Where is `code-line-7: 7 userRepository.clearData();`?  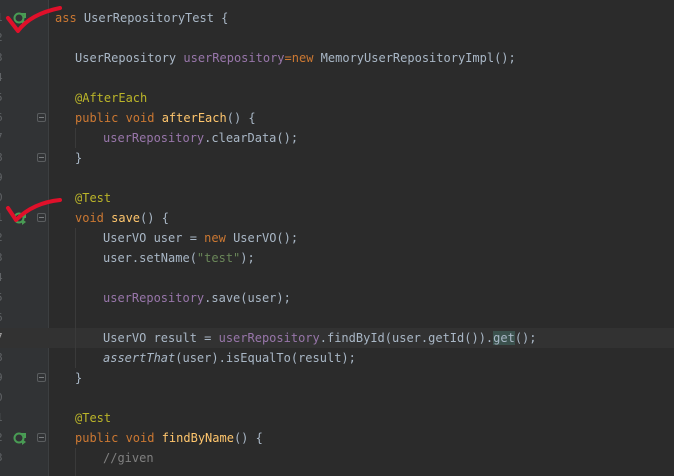
code-line-7: 7 userRepository.clearData(); is located at coordinates (337, 138).